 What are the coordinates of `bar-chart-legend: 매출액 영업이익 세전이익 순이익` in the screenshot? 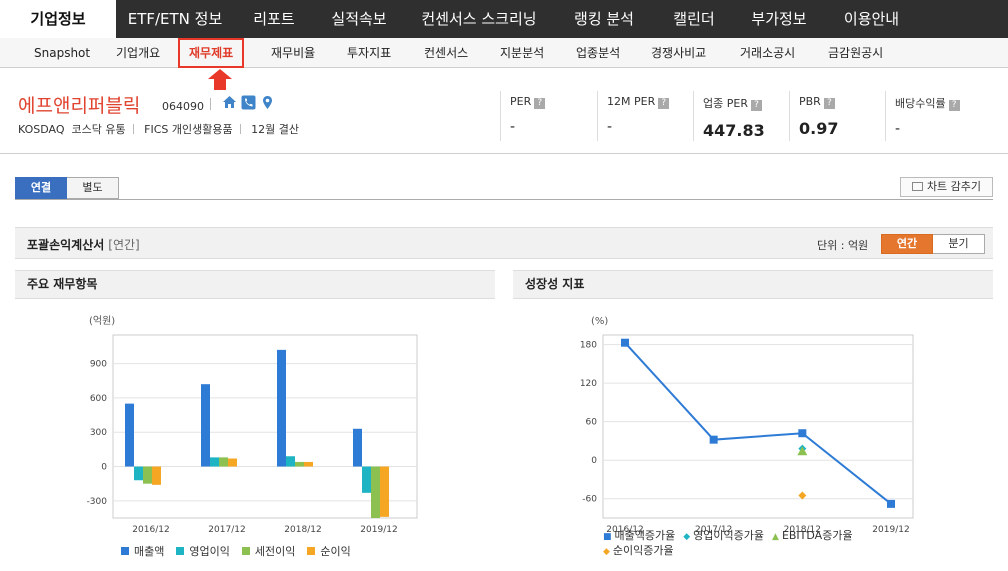 It's located at (242, 551).